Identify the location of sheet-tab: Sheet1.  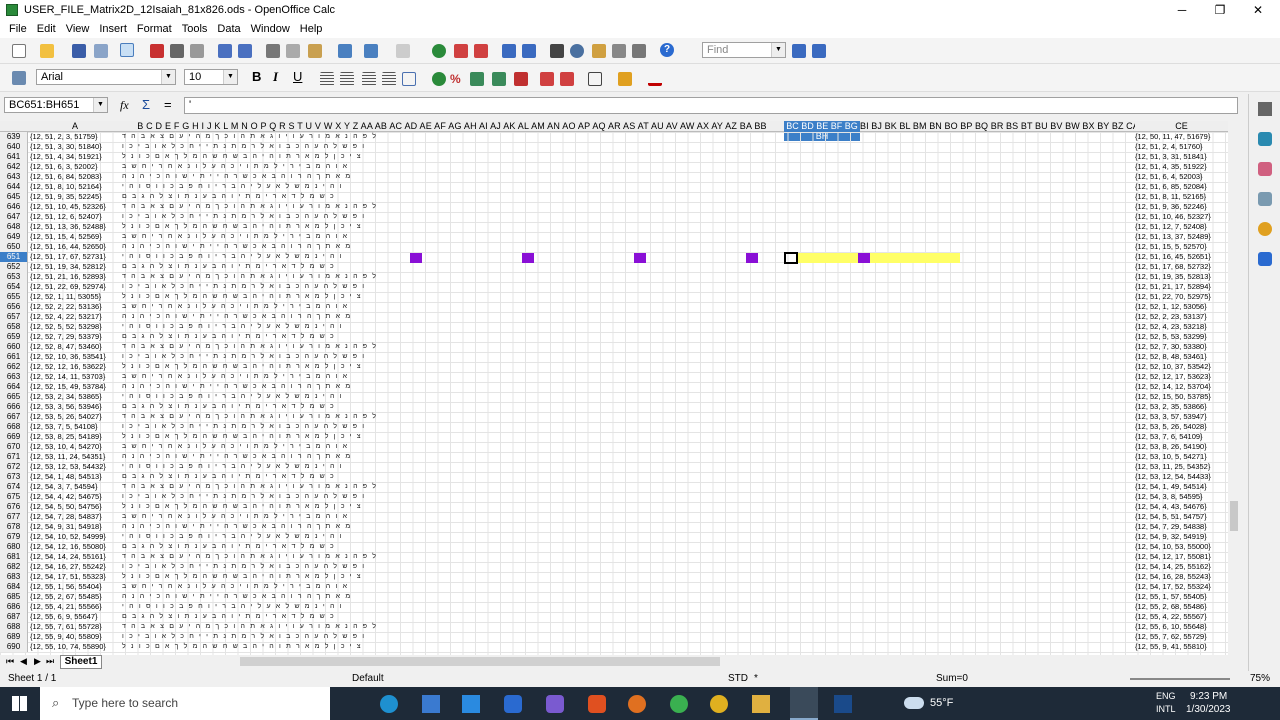
(81, 662).